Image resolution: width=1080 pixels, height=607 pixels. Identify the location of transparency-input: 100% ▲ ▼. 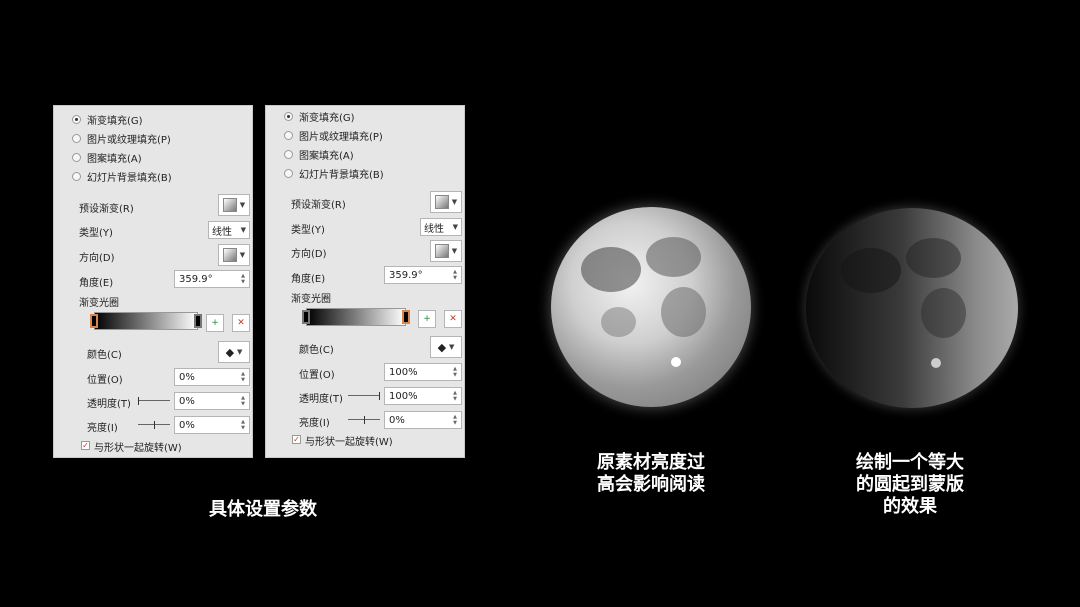
(423, 396).